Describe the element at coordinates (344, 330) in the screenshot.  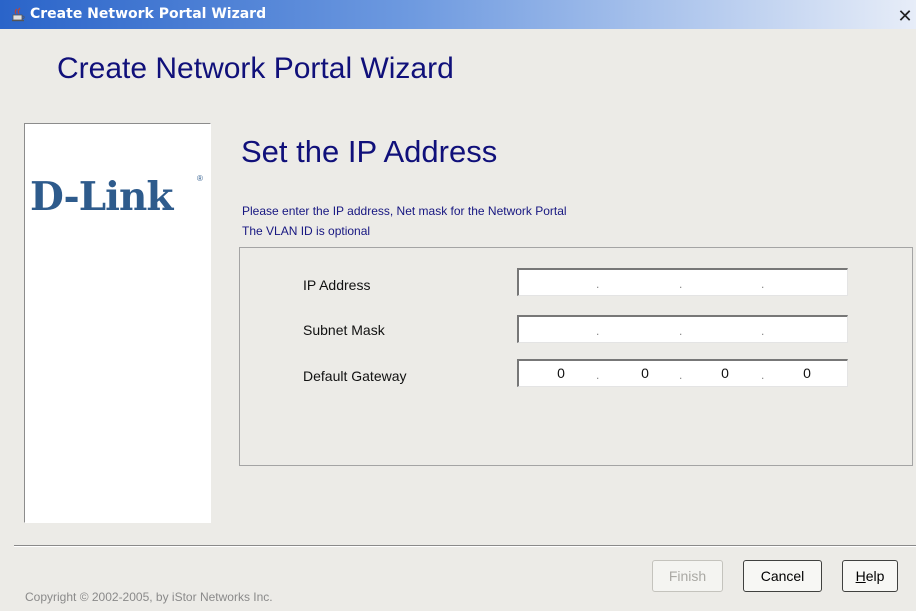
I see `subnet-mask-label: Subnet Mask` at that location.